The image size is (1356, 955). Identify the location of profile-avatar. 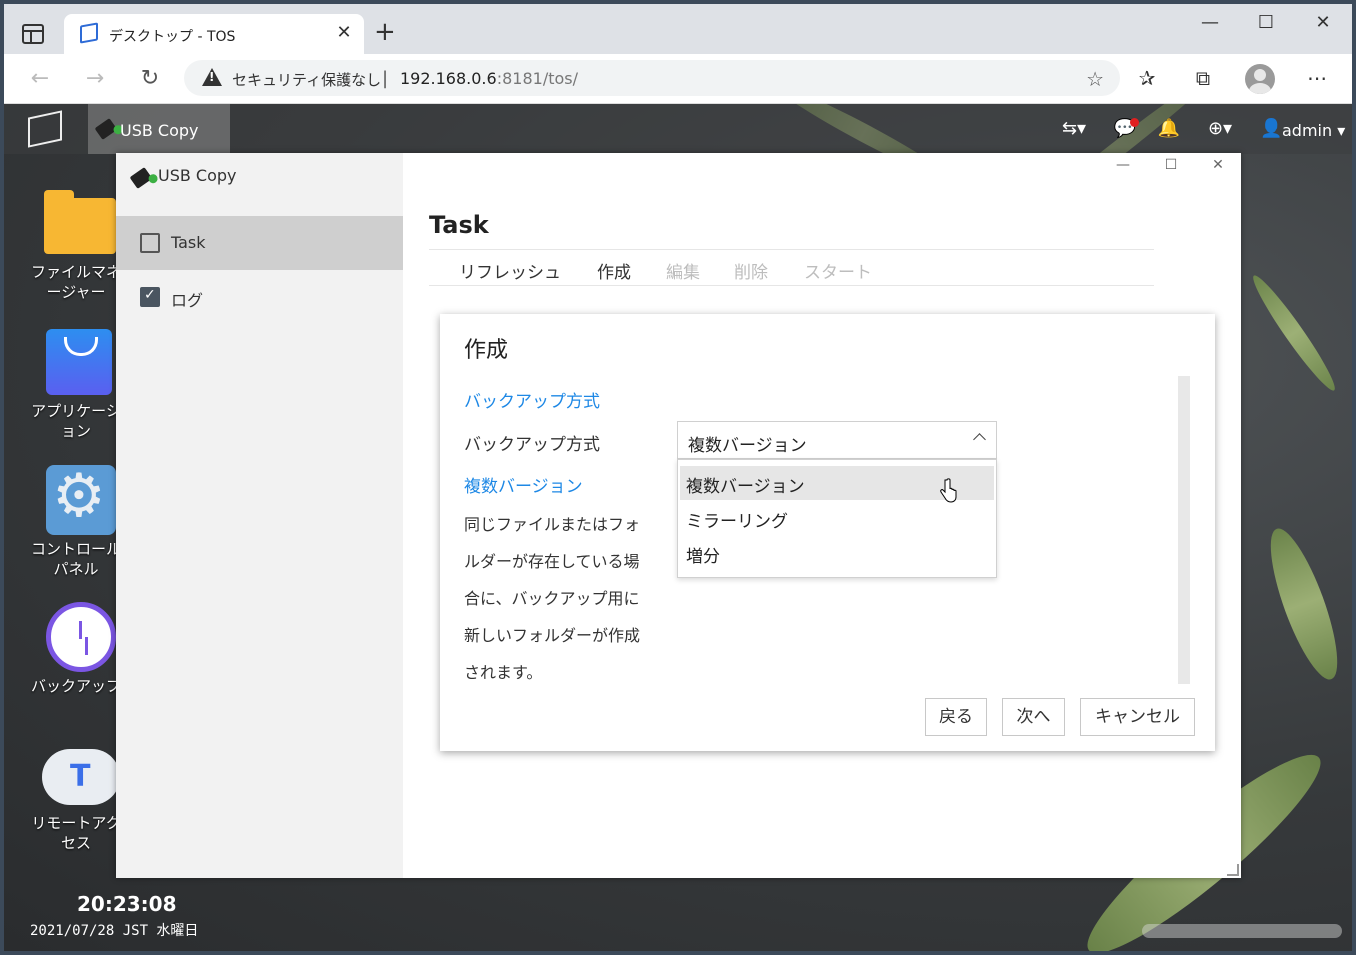
(1260, 79).